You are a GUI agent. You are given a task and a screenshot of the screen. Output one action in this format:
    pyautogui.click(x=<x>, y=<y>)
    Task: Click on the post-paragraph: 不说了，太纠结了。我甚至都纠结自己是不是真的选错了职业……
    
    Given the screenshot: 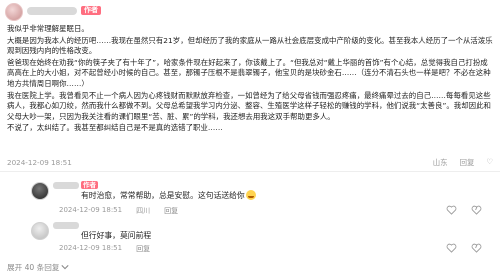 What is the action you would take?
    pyautogui.click(x=115, y=128)
    